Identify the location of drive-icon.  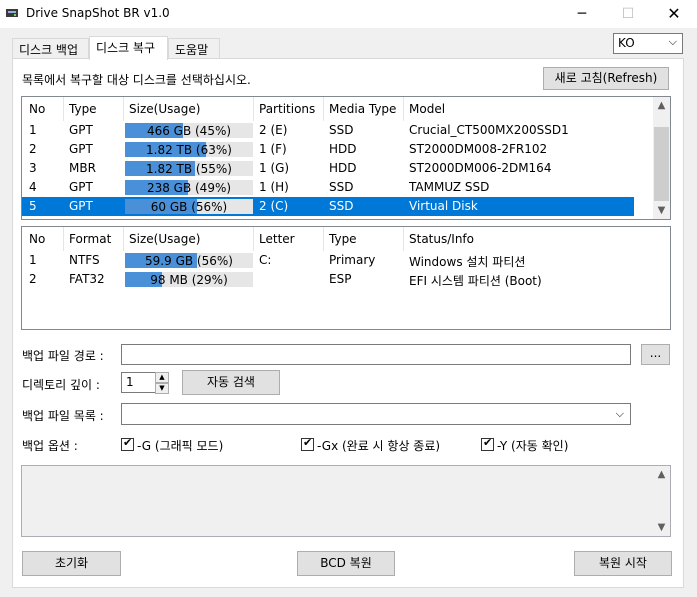
(12, 13).